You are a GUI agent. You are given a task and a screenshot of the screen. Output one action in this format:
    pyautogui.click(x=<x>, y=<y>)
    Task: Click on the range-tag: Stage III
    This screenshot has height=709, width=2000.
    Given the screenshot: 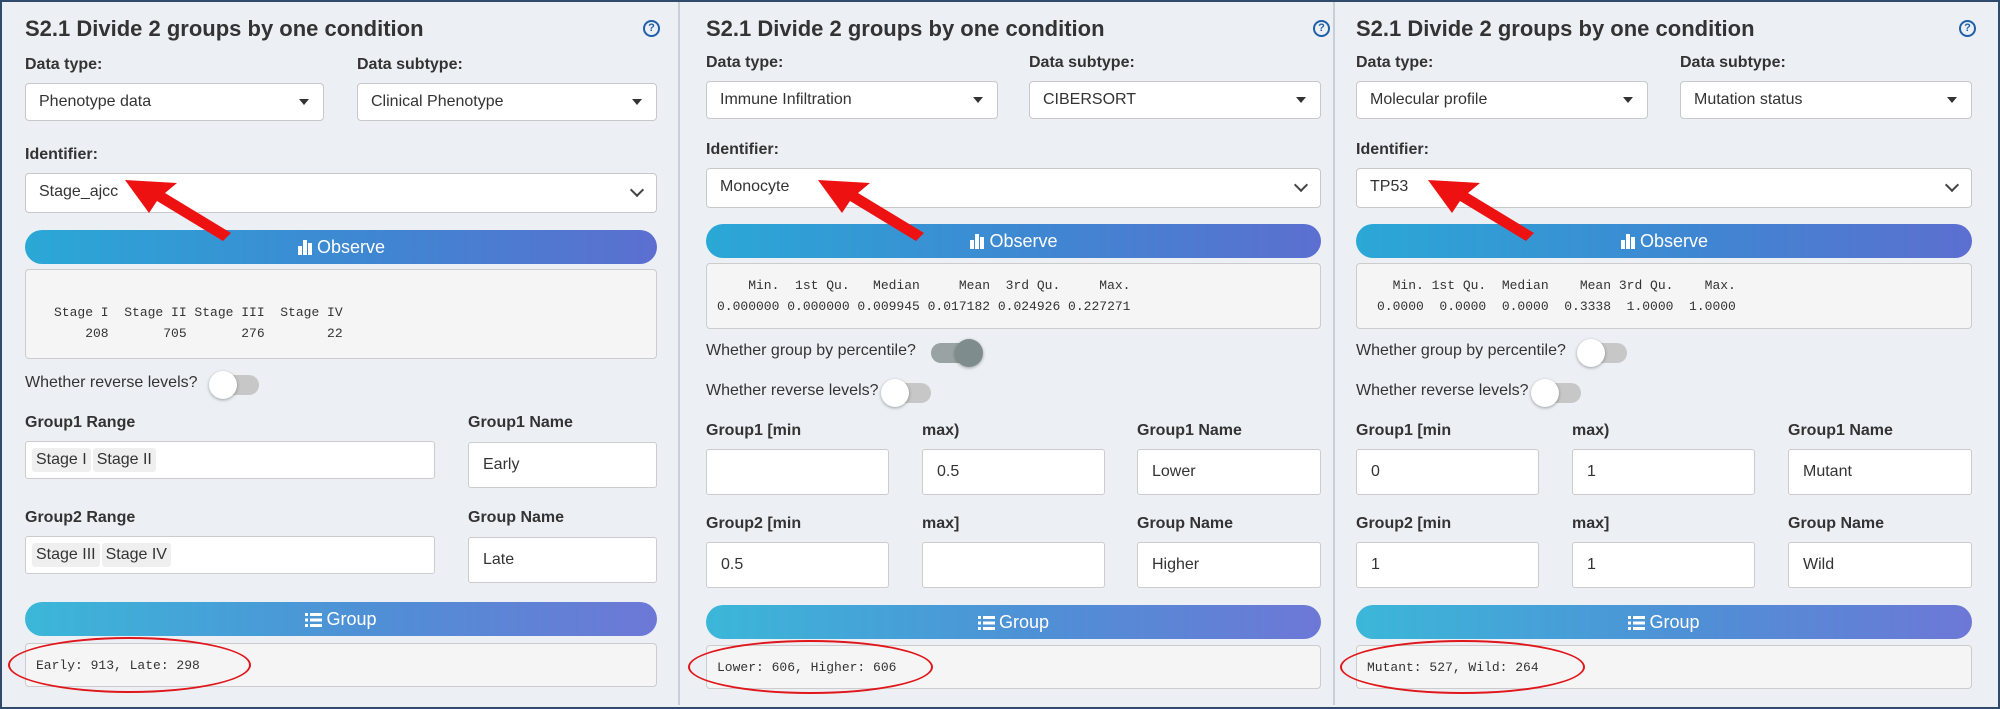 What is the action you would take?
    pyautogui.click(x=66, y=555)
    